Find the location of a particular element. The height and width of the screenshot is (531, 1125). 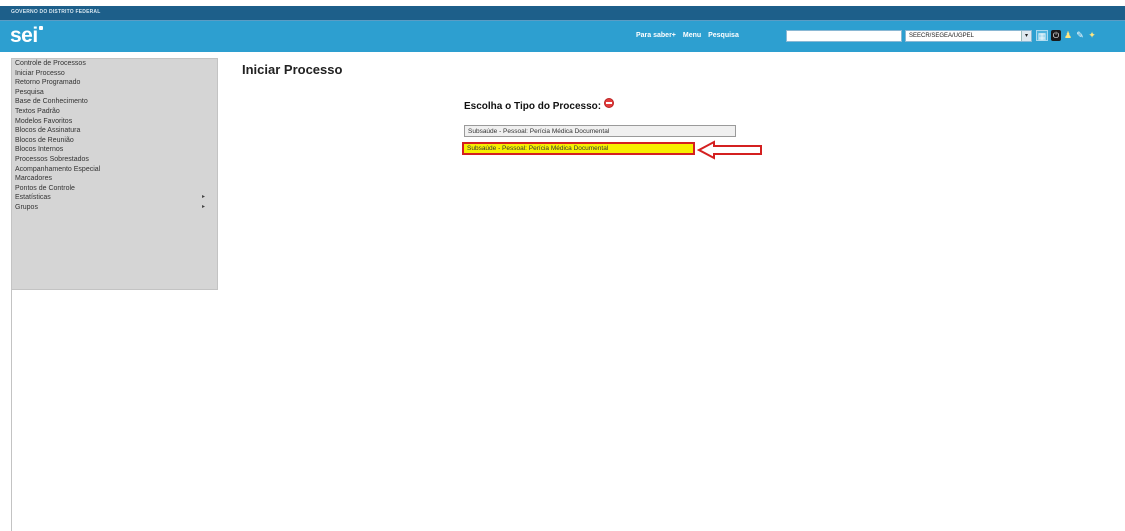

exit-icon: ⏻ is located at coordinates (1056, 35).